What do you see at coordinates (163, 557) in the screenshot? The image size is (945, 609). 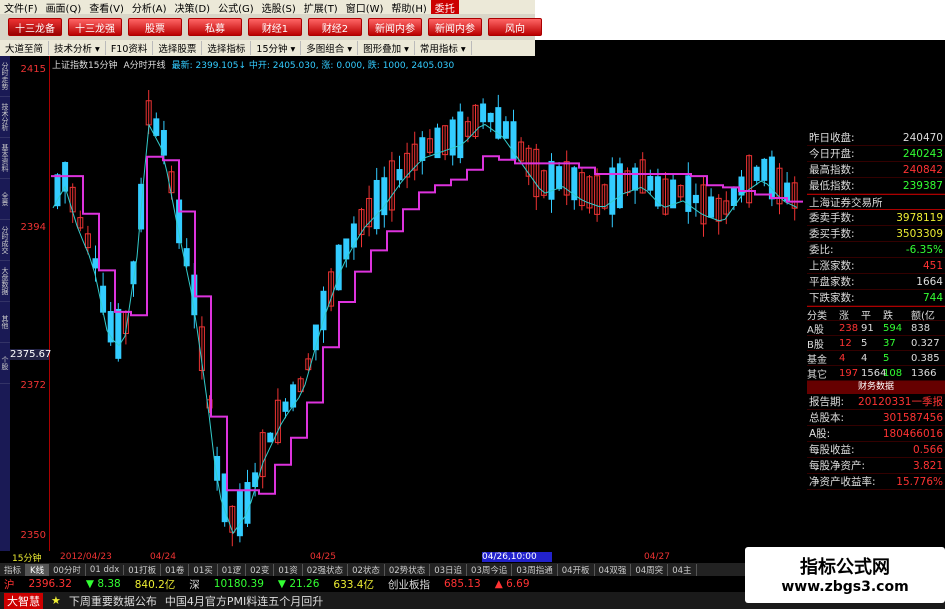 I see `date-label: 04/24` at bounding box center [163, 557].